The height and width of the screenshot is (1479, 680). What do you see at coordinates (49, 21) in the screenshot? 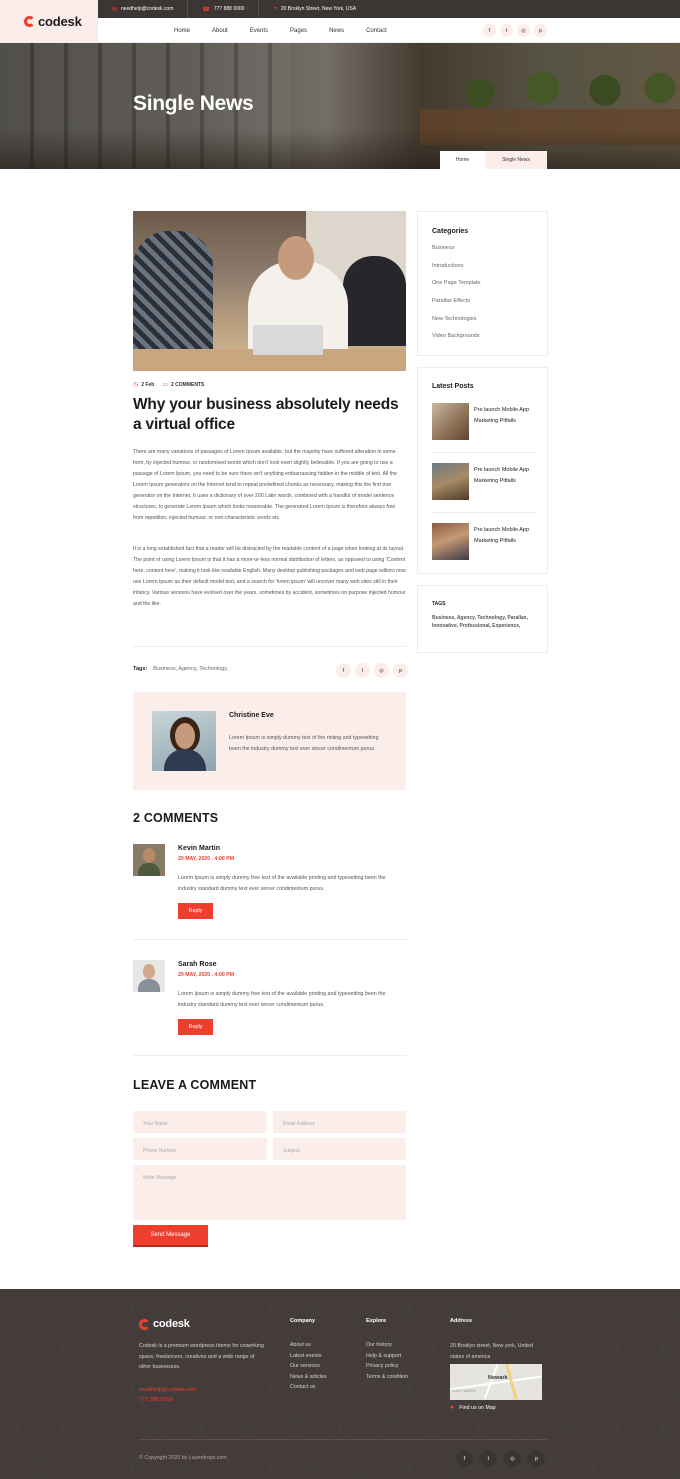
I see `logo: codesk` at bounding box center [49, 21].